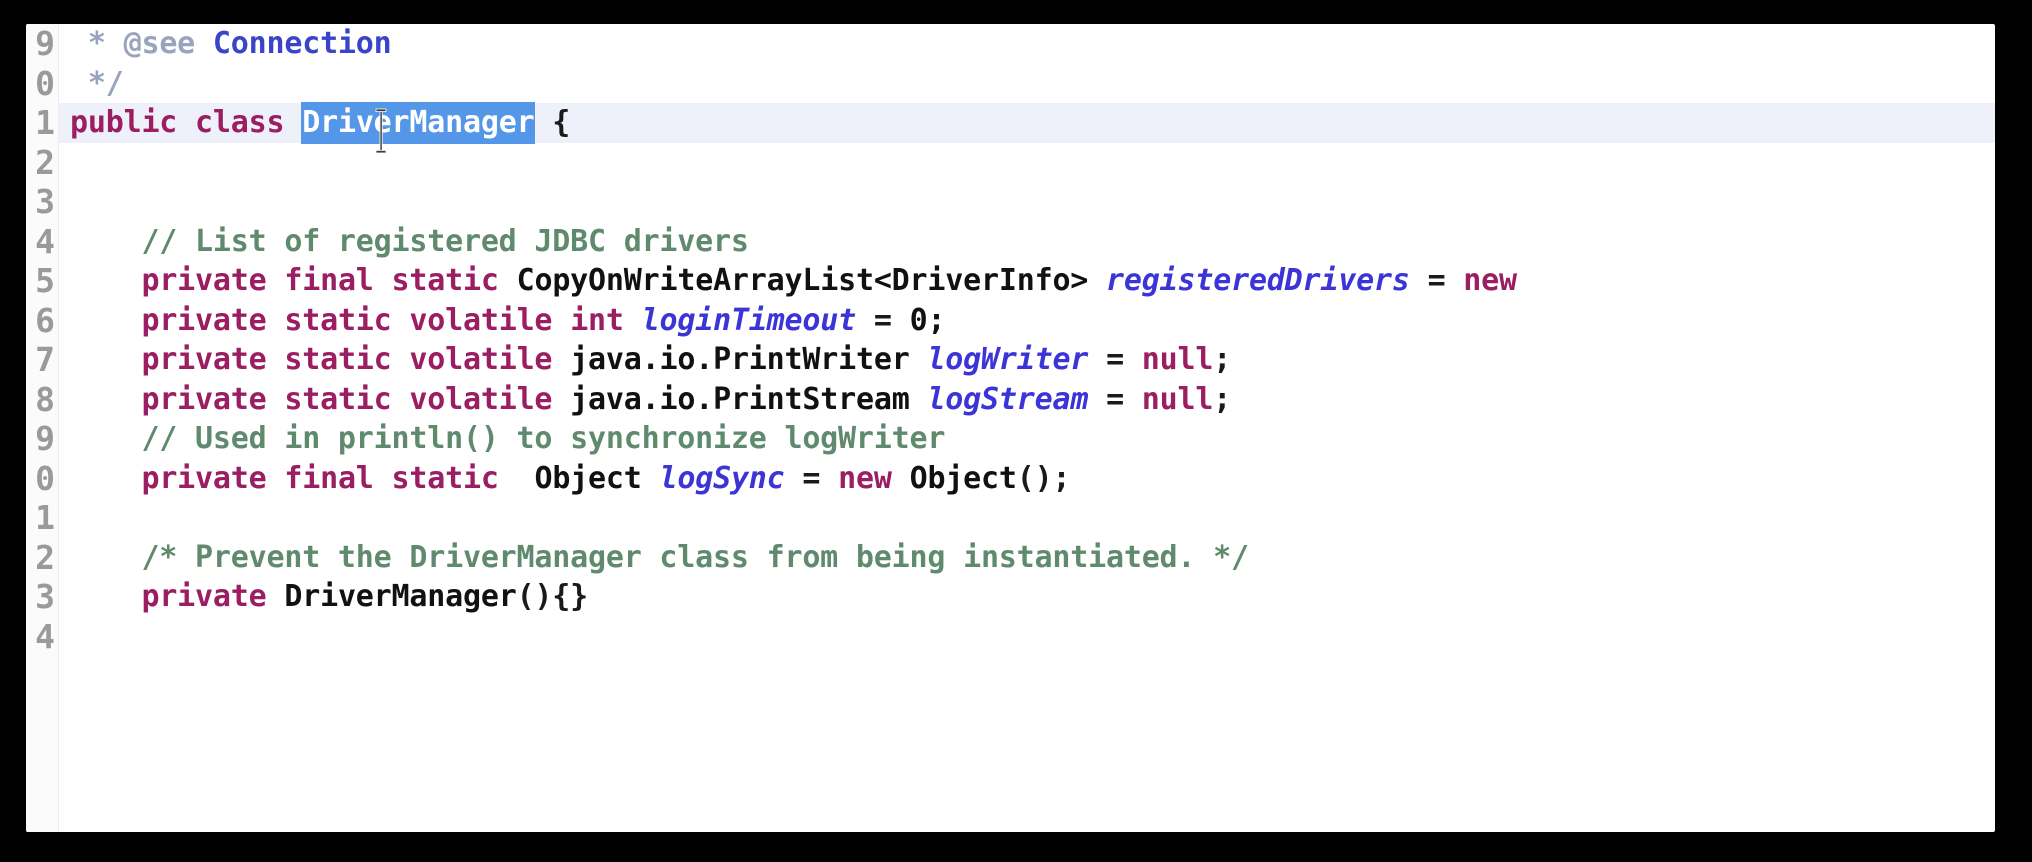 The height and width of the screenshot is (862, 2032). Describe the element at coordinates (552, 122) in the screenshot. I see `code-token-plain: {` at that location.